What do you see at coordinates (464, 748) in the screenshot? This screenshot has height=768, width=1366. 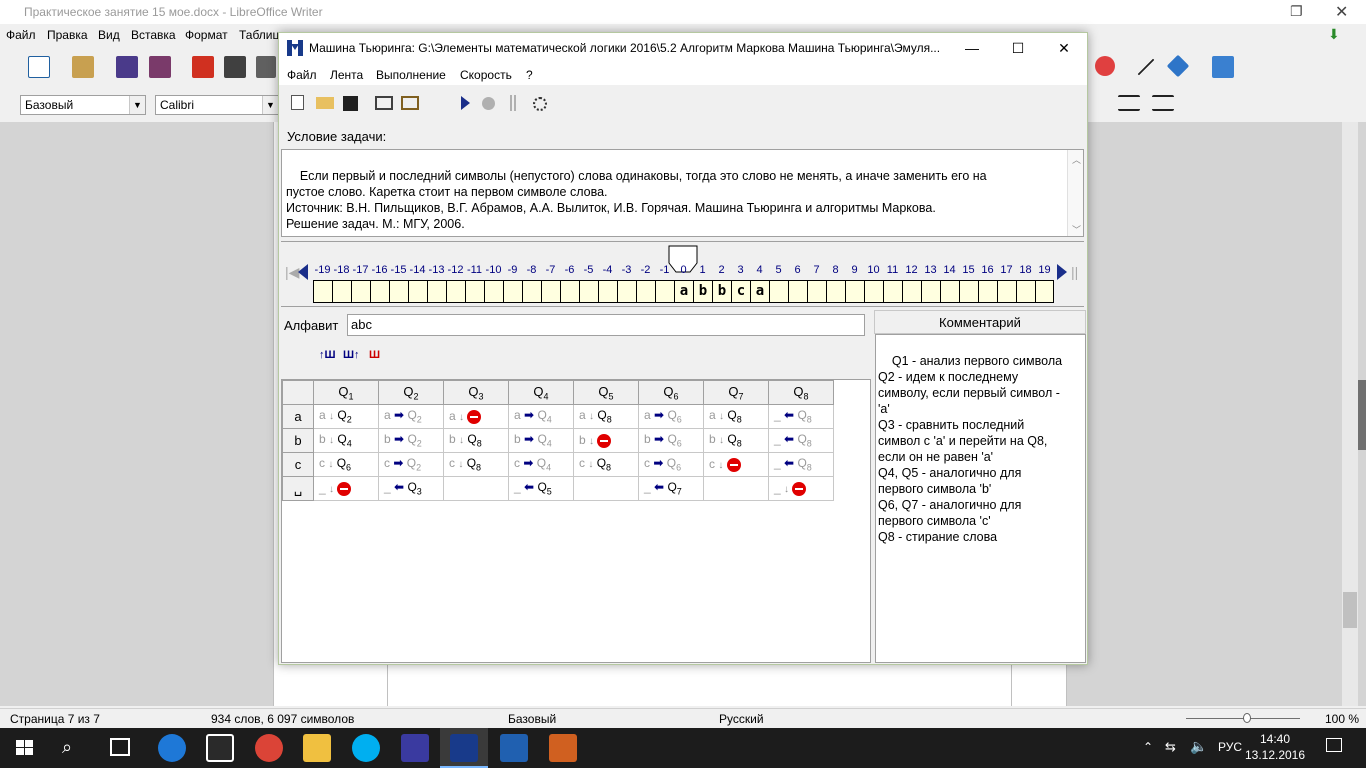 I see `turing-taskbar-button` at bounding box center [464, 748].